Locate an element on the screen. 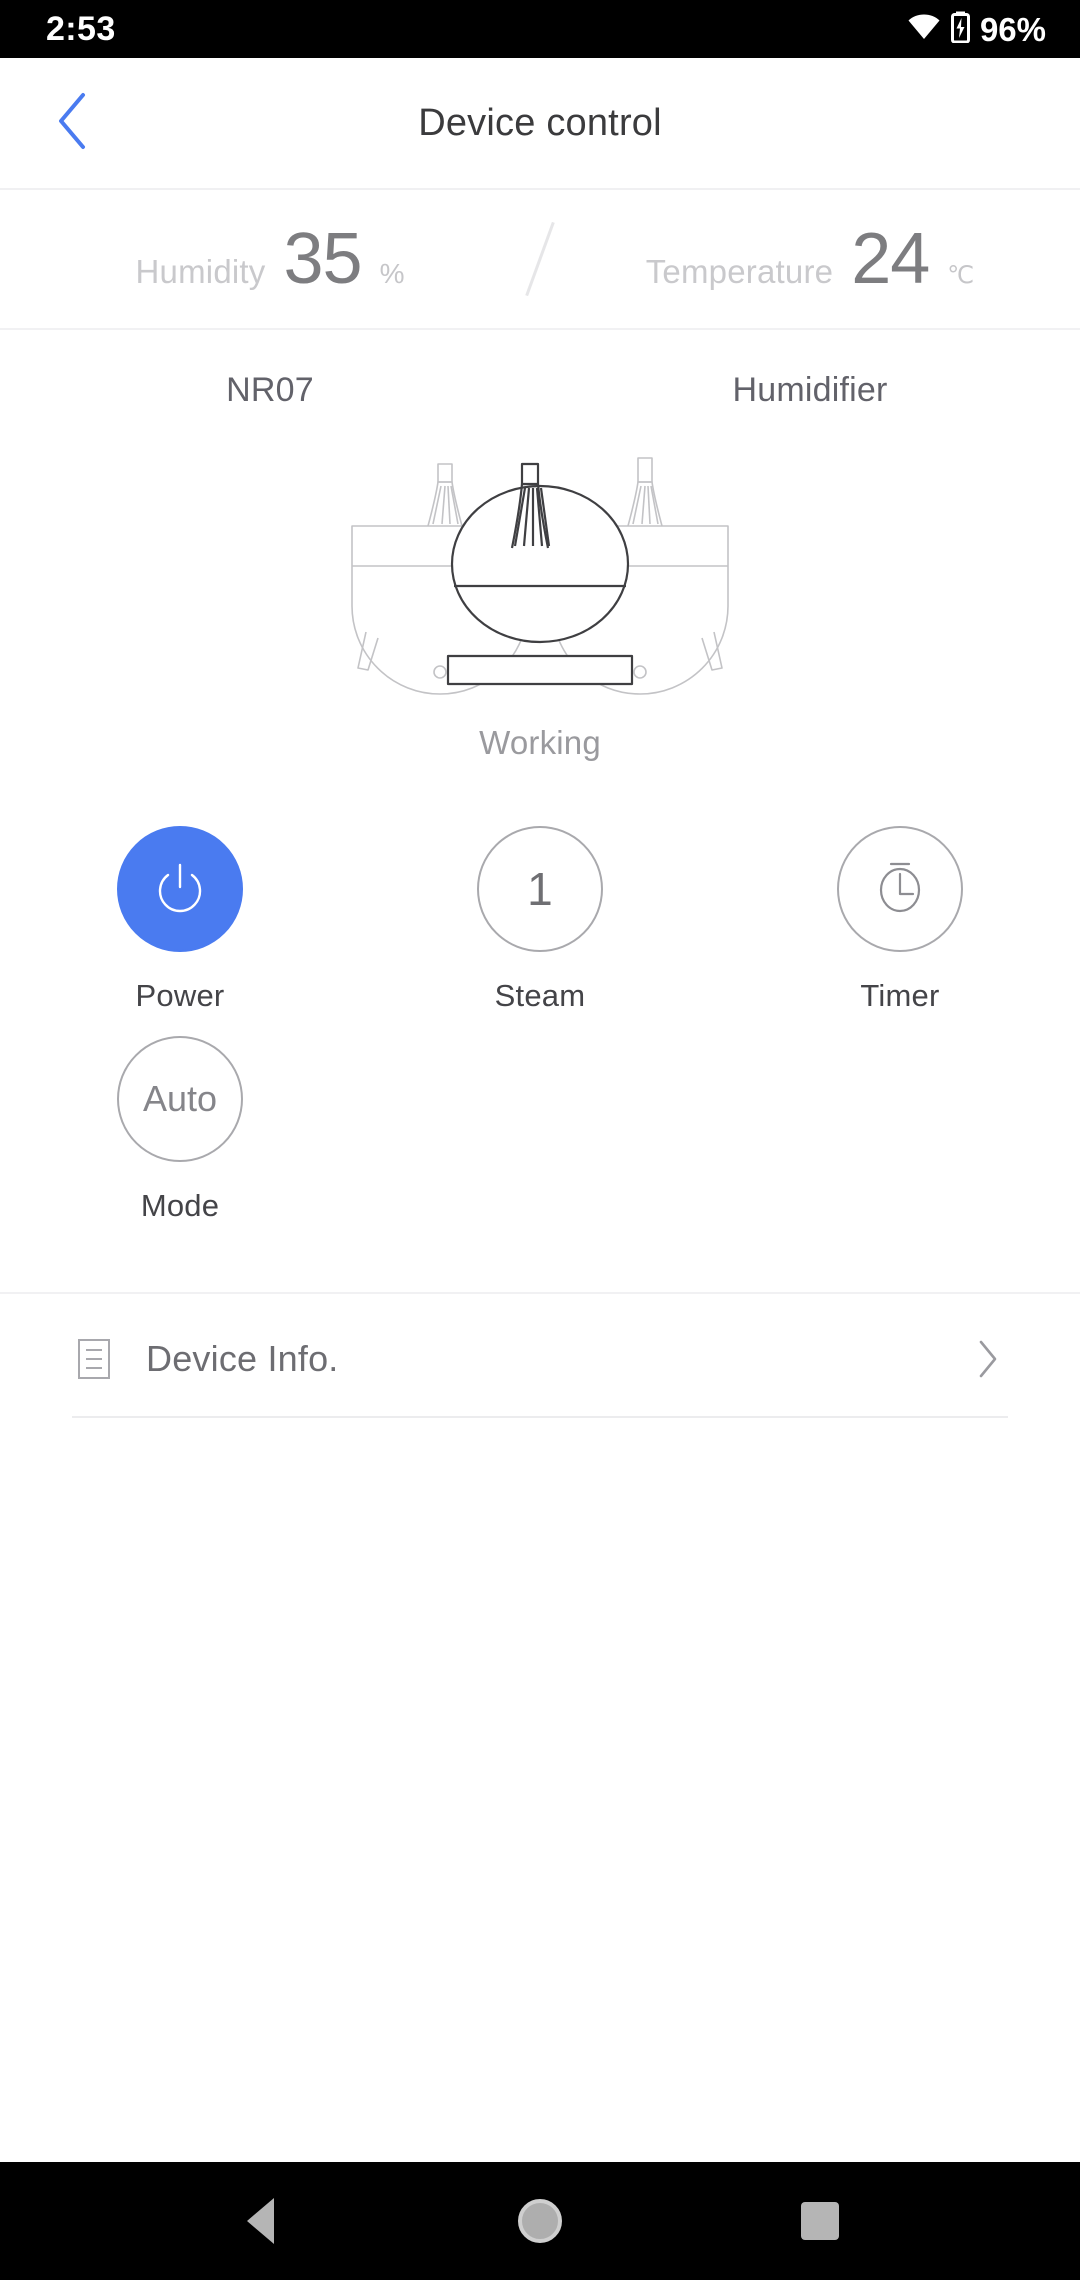  status-bar: 2:53 96% is located at coordinates (540, 29).